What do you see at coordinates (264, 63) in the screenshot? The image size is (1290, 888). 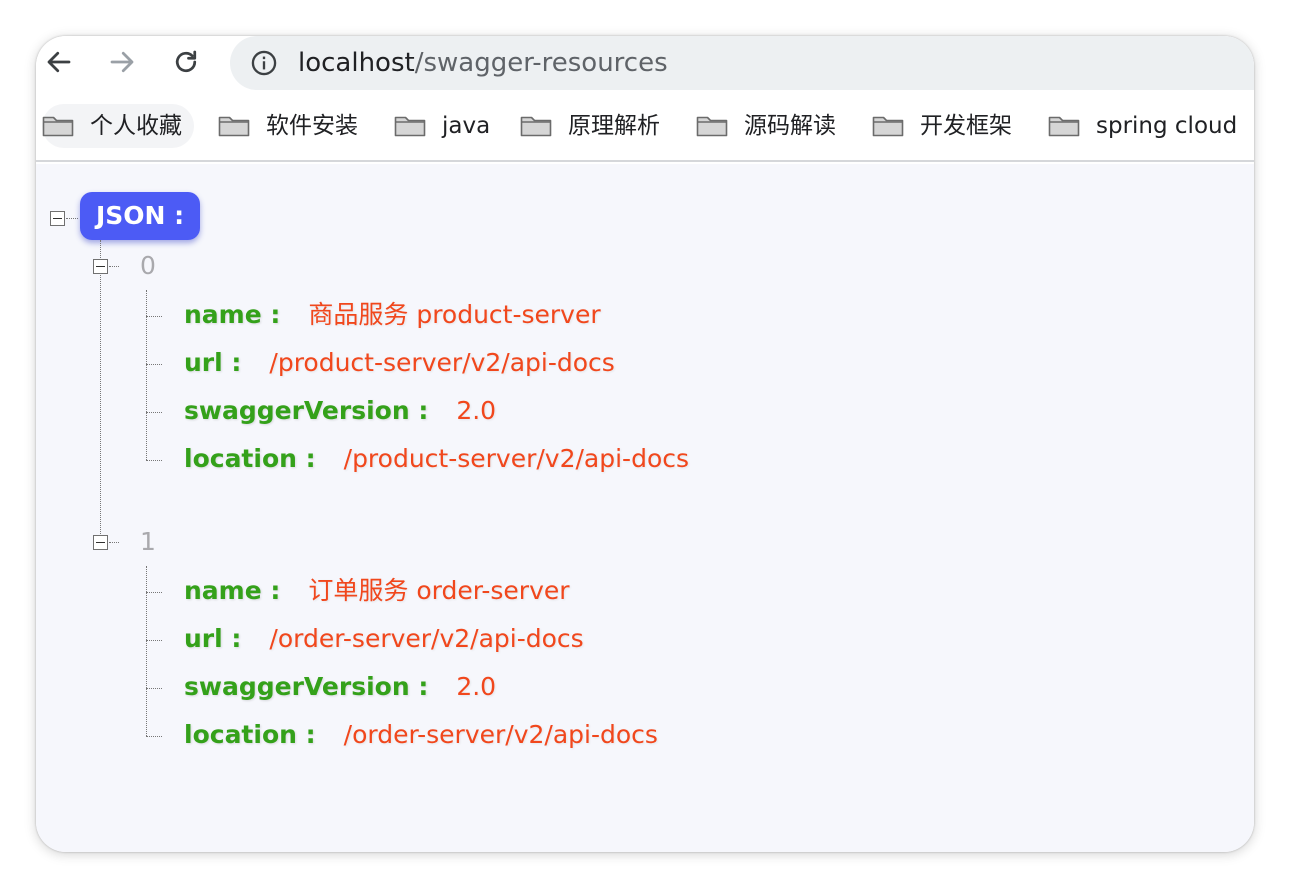 I see `site-info-icon` at bounding box center [264, 63].